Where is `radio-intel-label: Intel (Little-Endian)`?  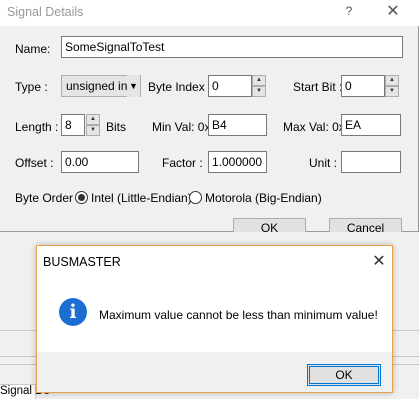
radio-intel-label: Intel (Little-Endian) is located at coordinates (141, 198).